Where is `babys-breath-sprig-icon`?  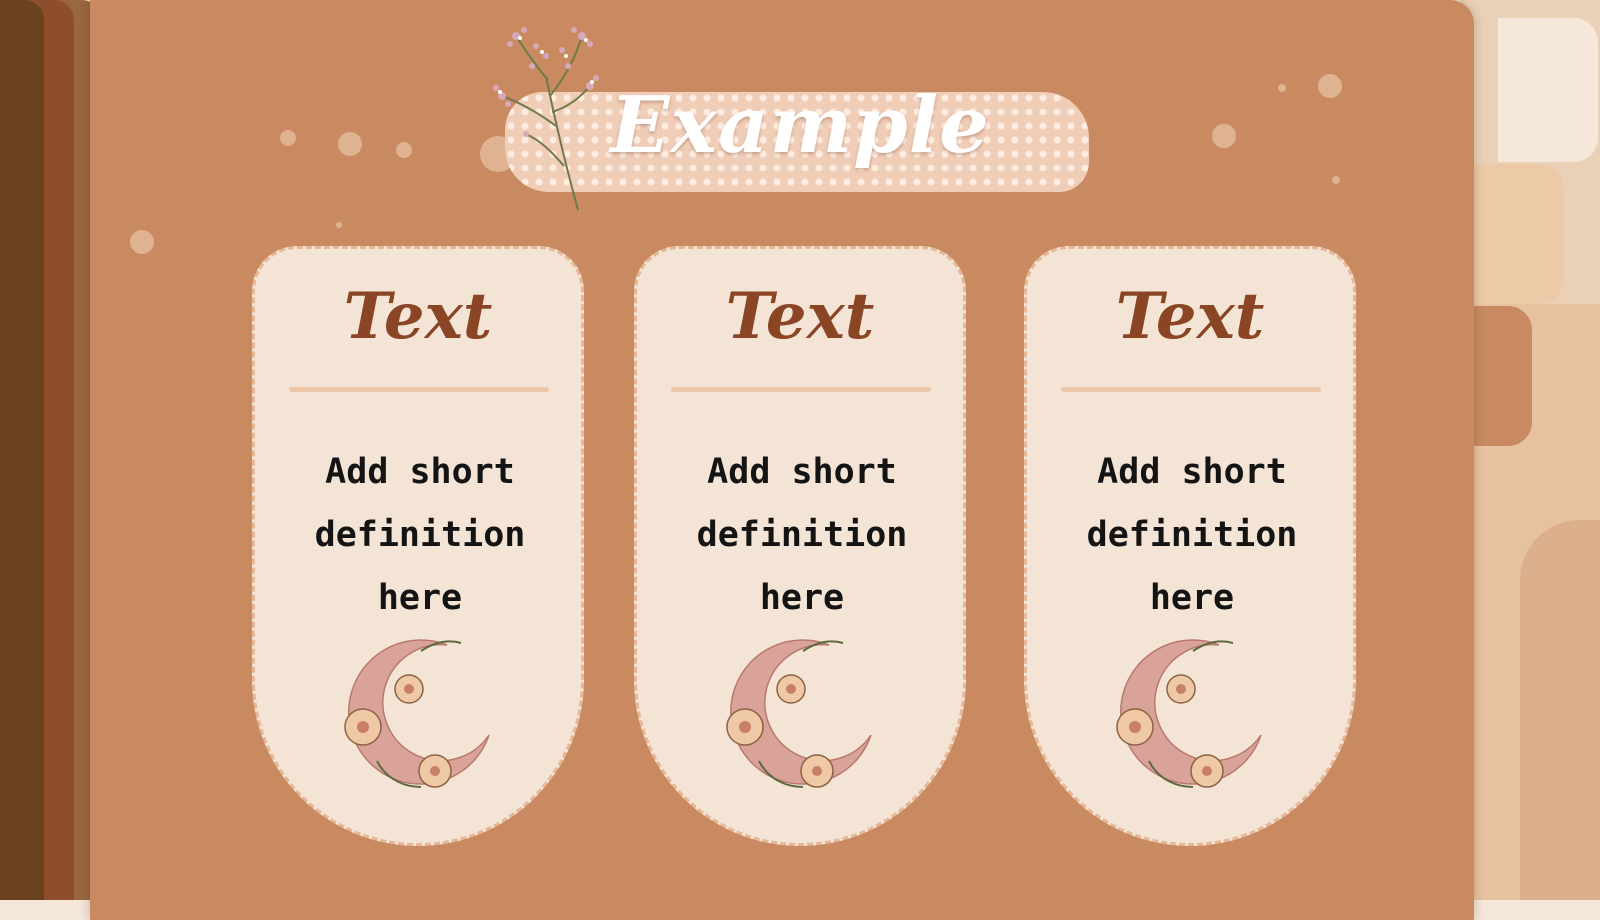 babys-breath-sprig-icon is located at coordinates (546, 119).